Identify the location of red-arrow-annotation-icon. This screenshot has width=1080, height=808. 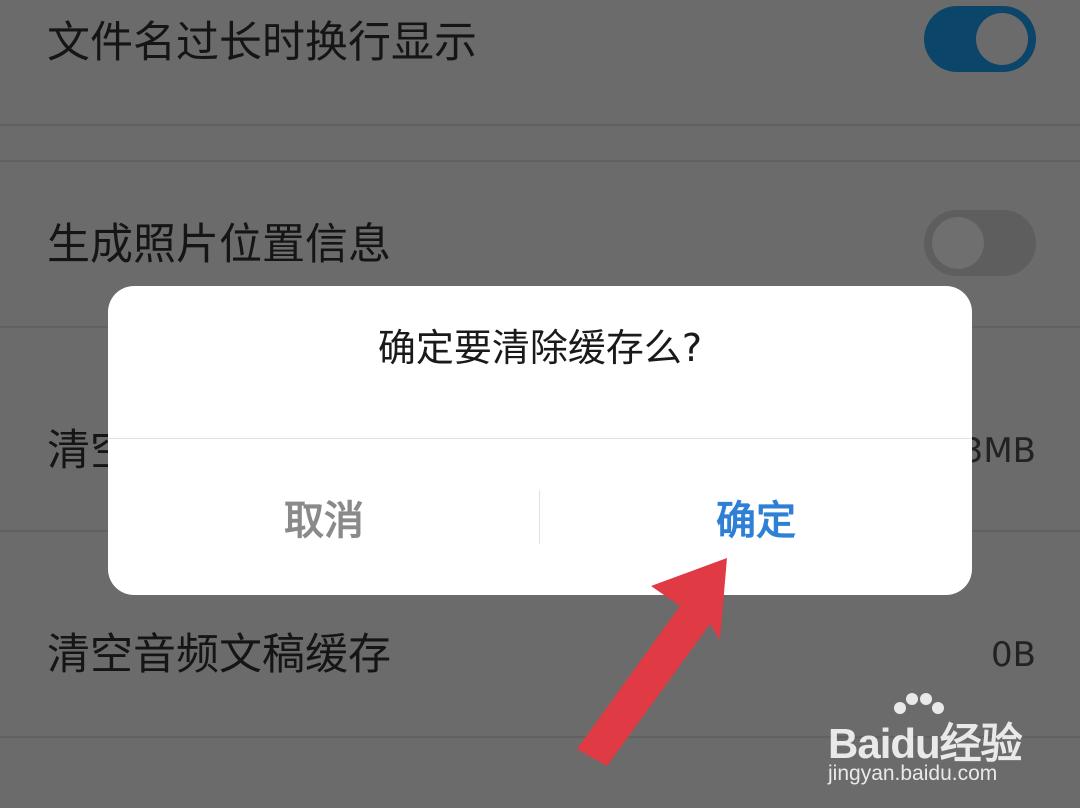
(652, 662).